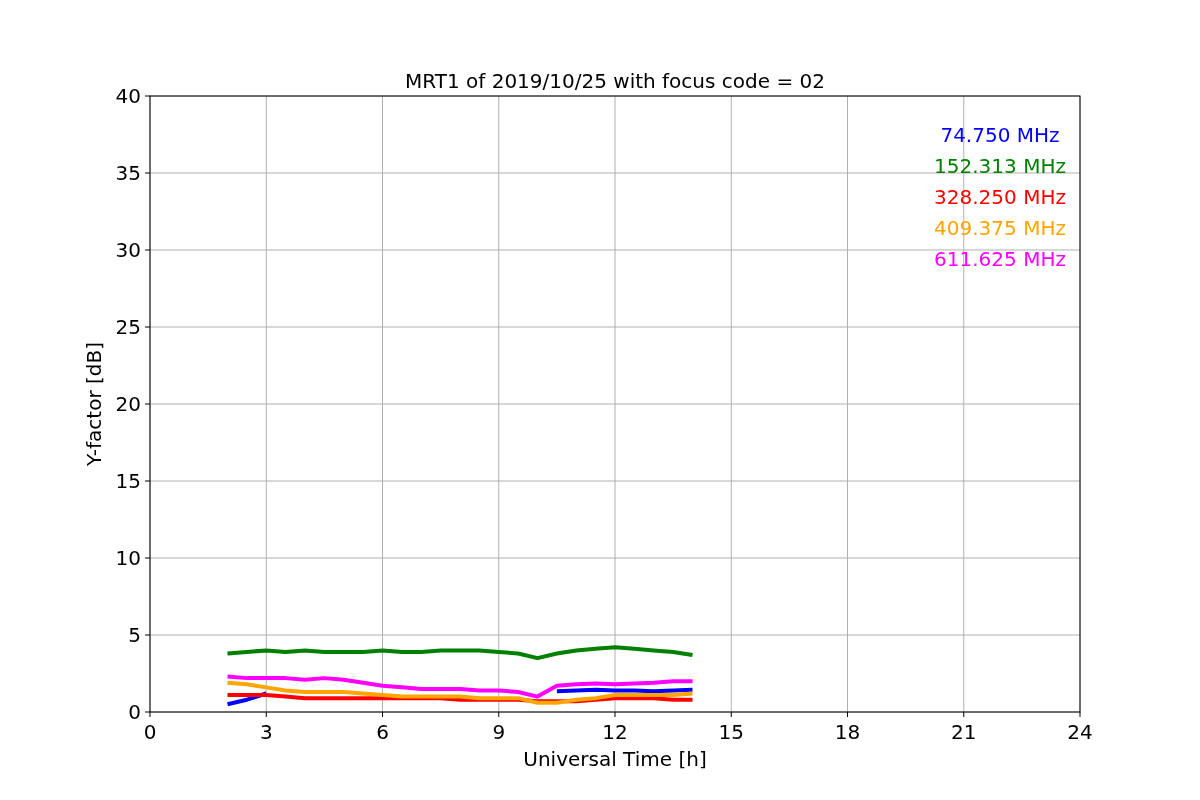 This screenshot has width=1200, height=800. Describe the element at coordinates (1000, 135) in the screenshot. I see `legend-label: 74.750 MHz` at that location.